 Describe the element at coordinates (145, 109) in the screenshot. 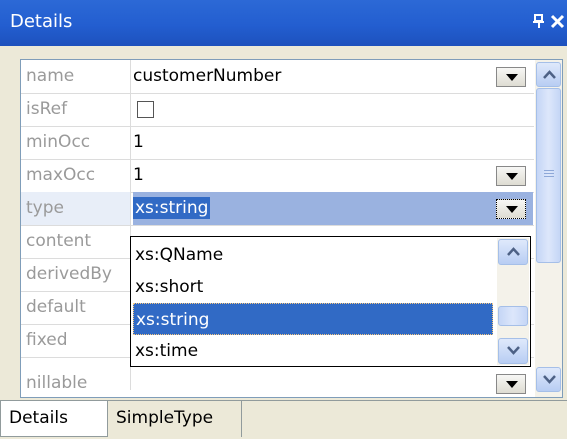

I see `isref-checkbox` at that location.